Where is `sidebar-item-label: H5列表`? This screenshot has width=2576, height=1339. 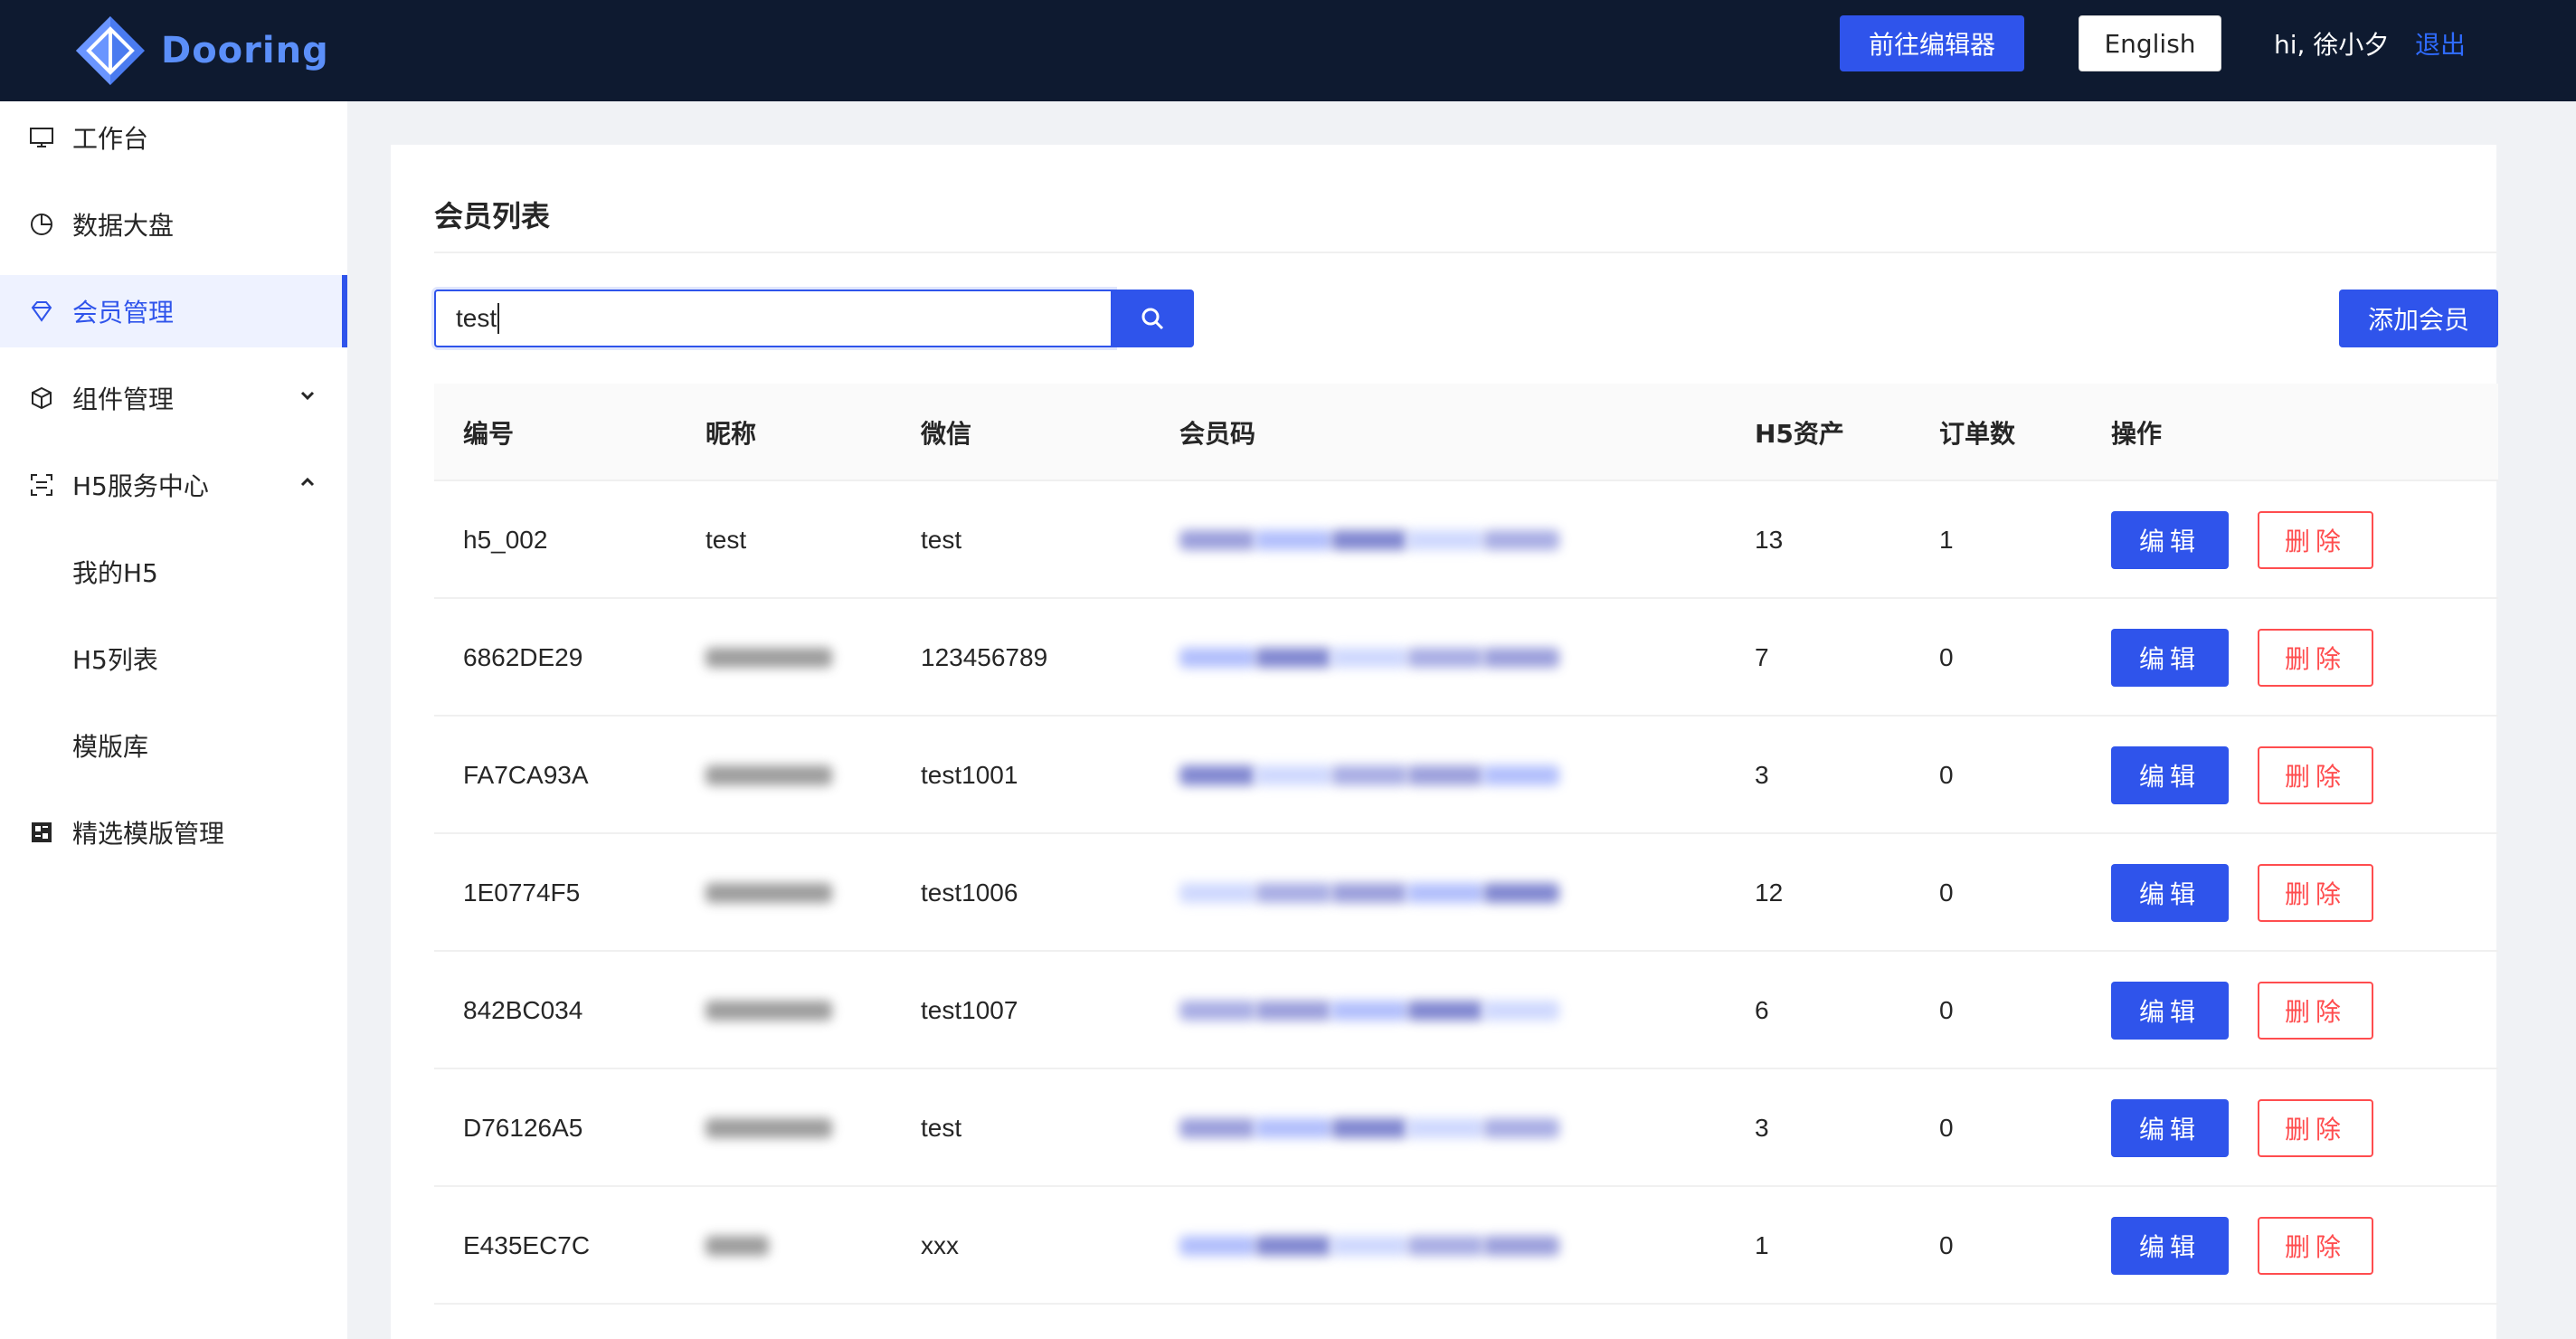 sidebar-item-label: H5列表 is located at coordinates (115, 660).